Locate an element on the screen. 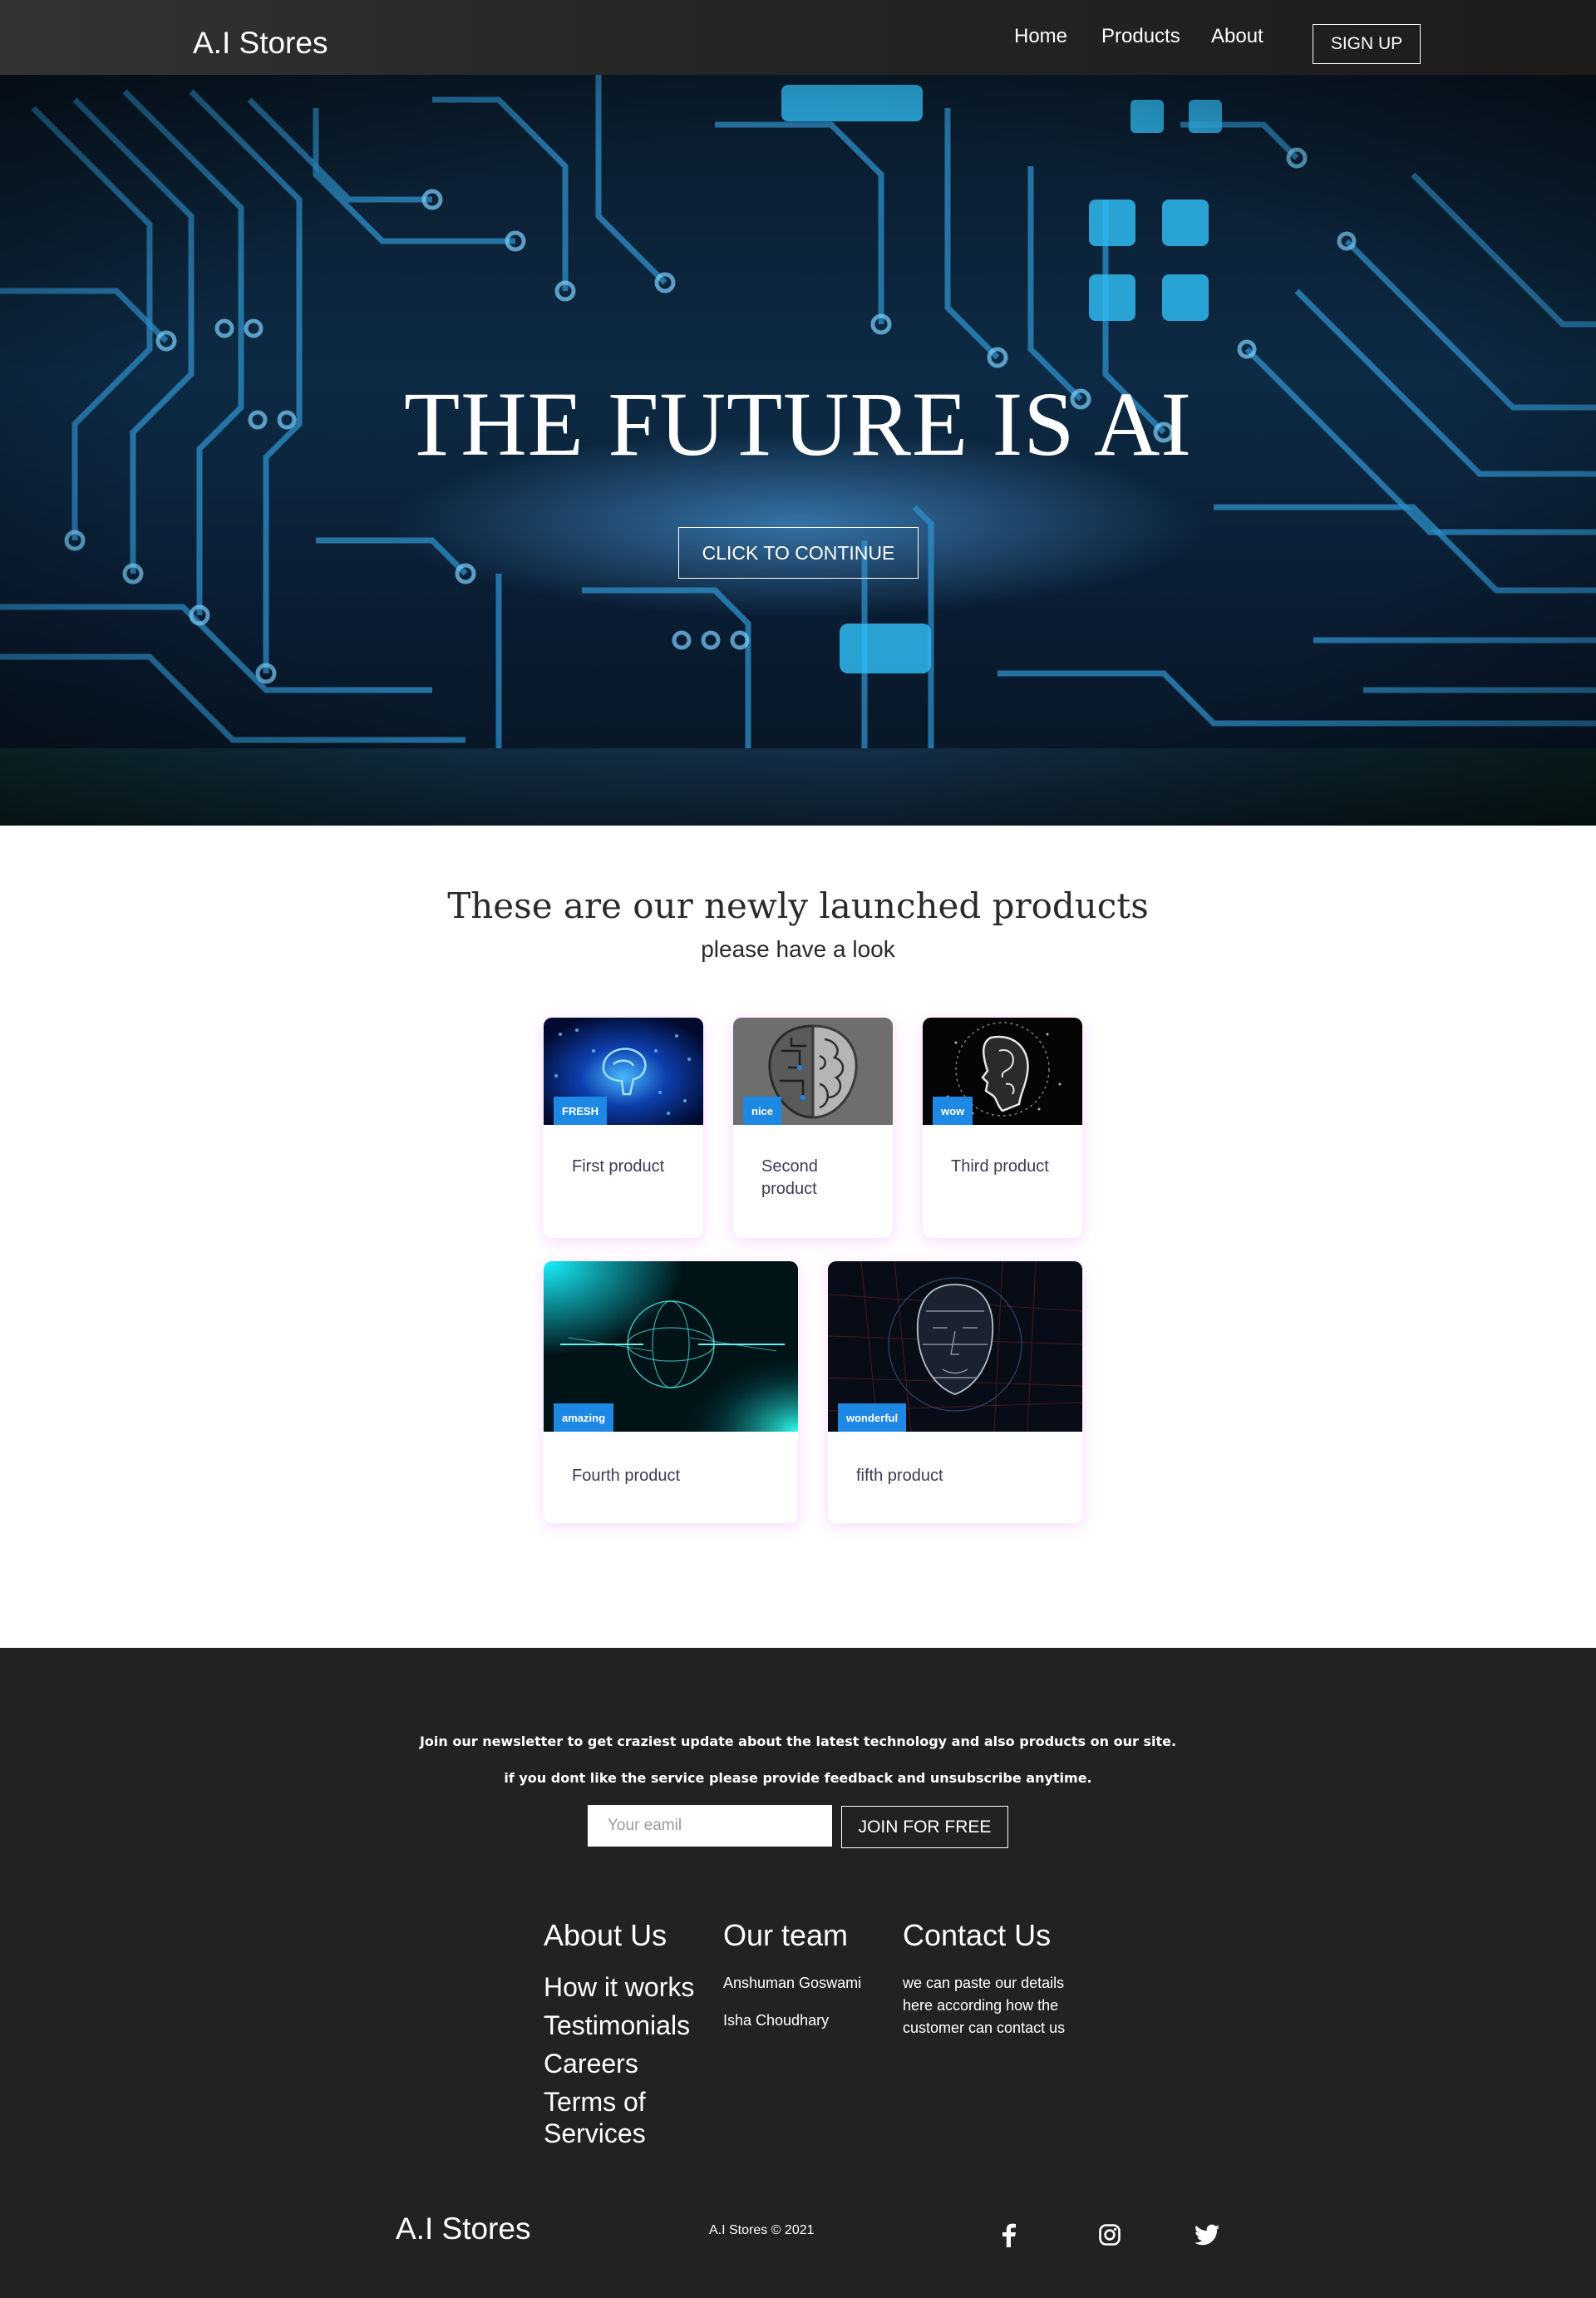 The width and height of the screenshot is (1596, 2298). signup-button: SIGN UP is located at coordinates (1367, 44).